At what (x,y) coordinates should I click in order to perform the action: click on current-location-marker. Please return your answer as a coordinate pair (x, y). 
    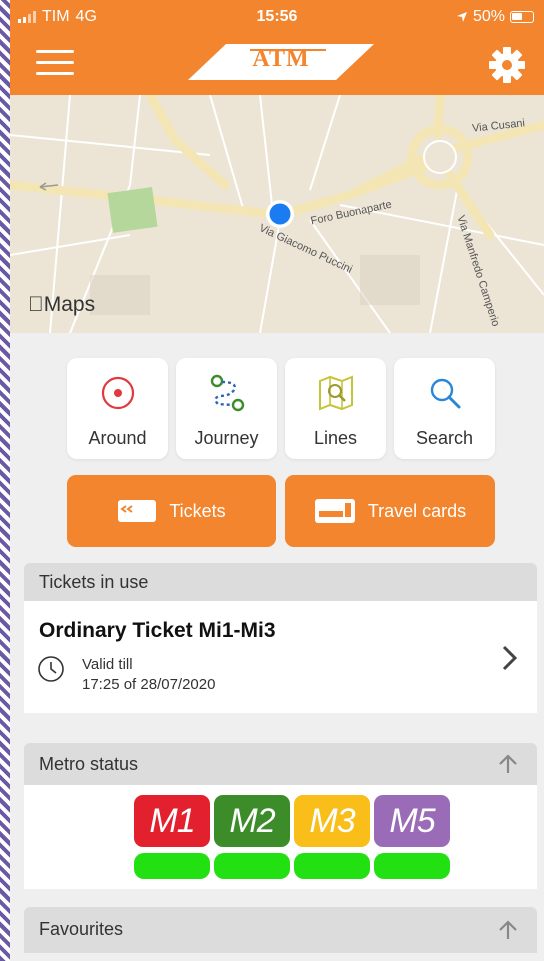
    Looking at the image, I should click on (280, 214).